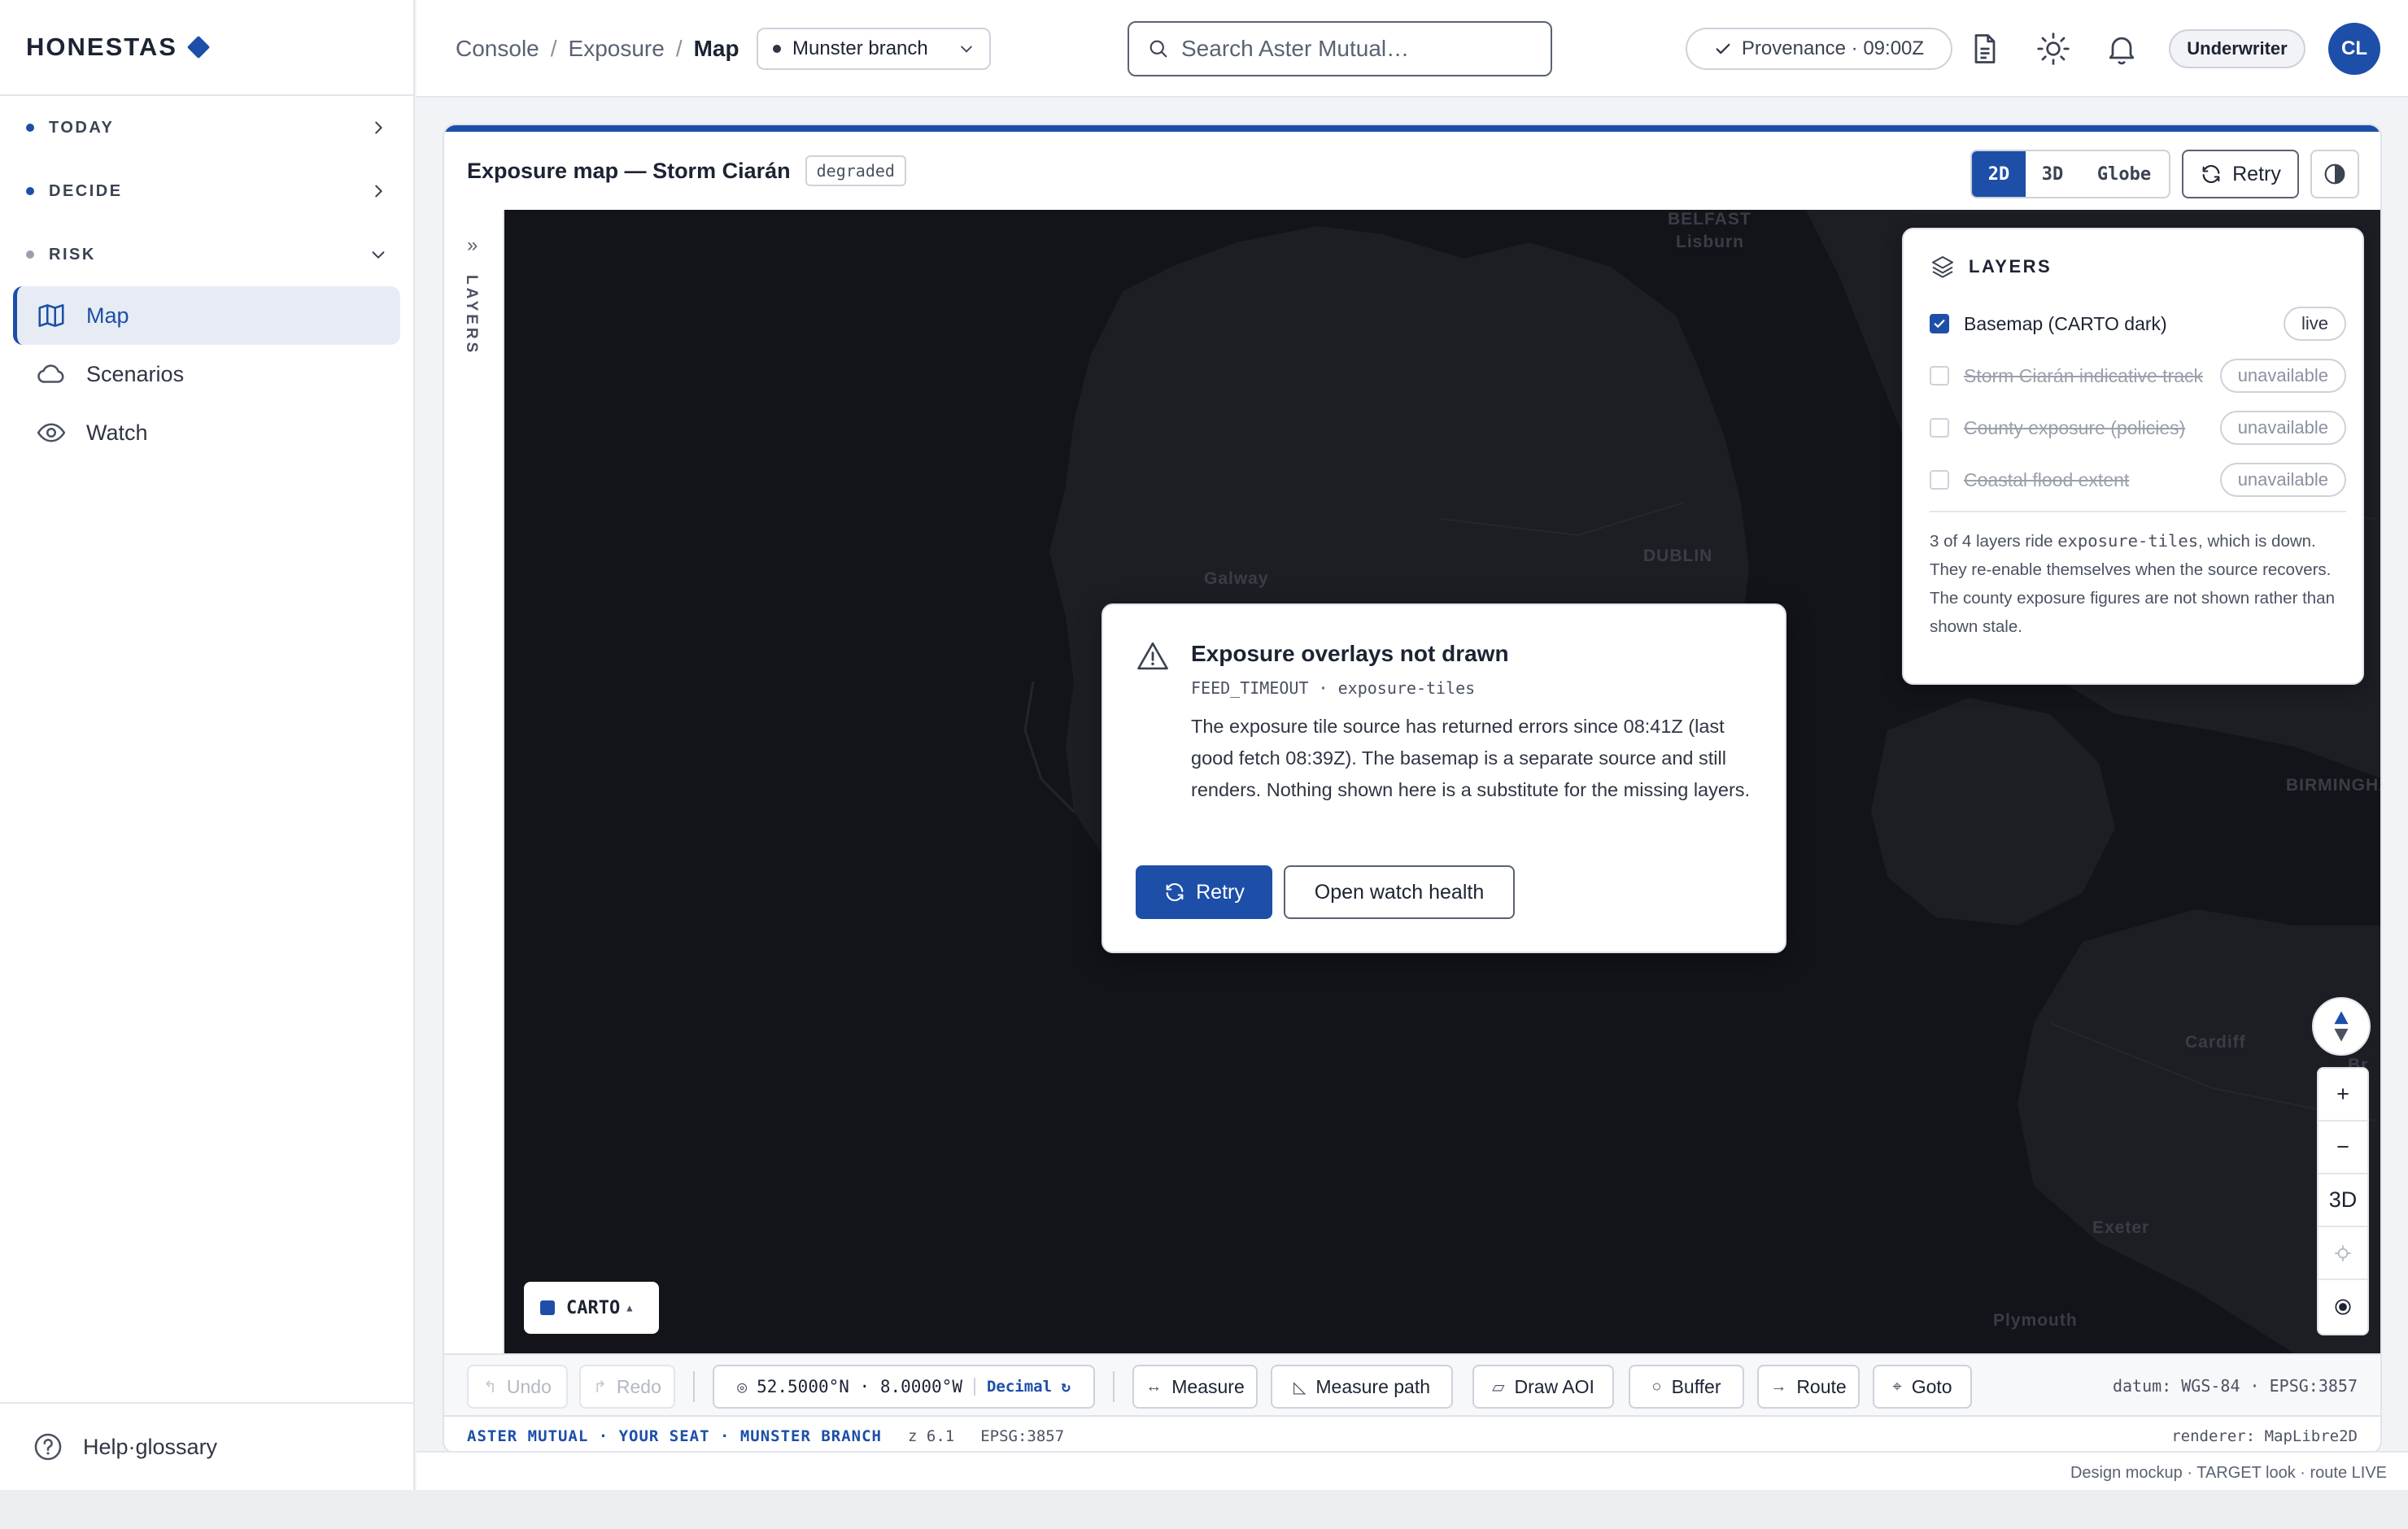  I want to click on redo-icon: ↱, so click(600, 1387).